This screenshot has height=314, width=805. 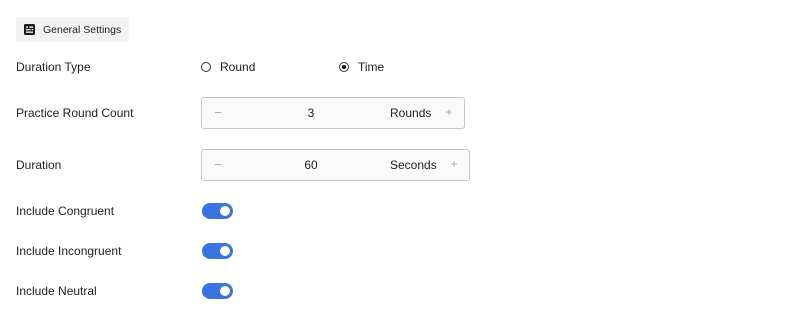 I want to click on duration-label: Duration, so click(x=39, y=165).